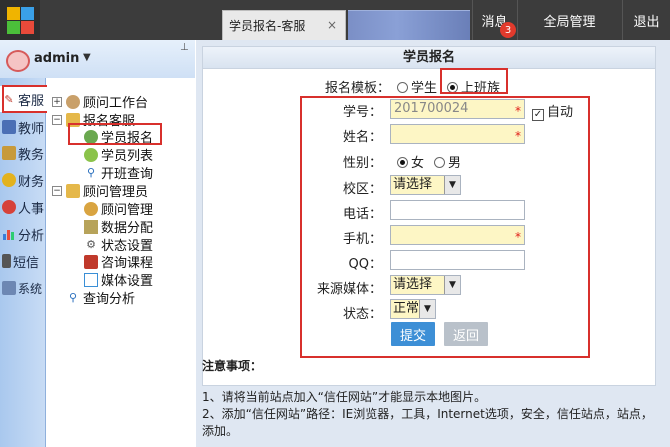 The image size is (670, 447). What do you see at coordinates (91, 226) in the screenshot?
I see `grid-icon` at bounding box center [91, 226].